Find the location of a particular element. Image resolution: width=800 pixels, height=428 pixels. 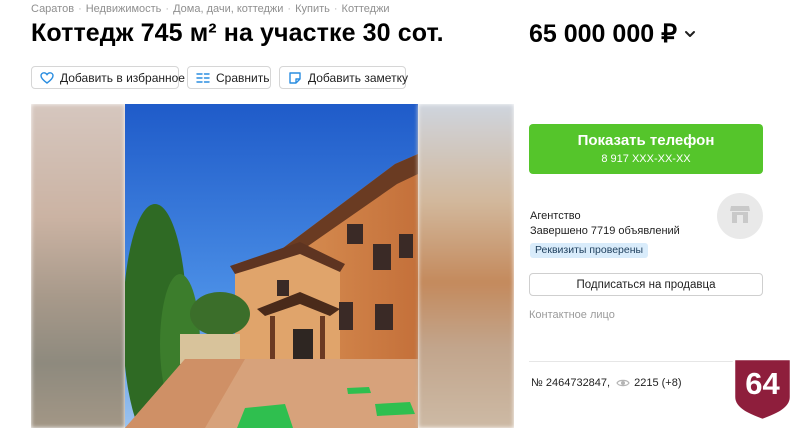

favorite-label: Добавить в избранное is located at coordinates (122, 77).